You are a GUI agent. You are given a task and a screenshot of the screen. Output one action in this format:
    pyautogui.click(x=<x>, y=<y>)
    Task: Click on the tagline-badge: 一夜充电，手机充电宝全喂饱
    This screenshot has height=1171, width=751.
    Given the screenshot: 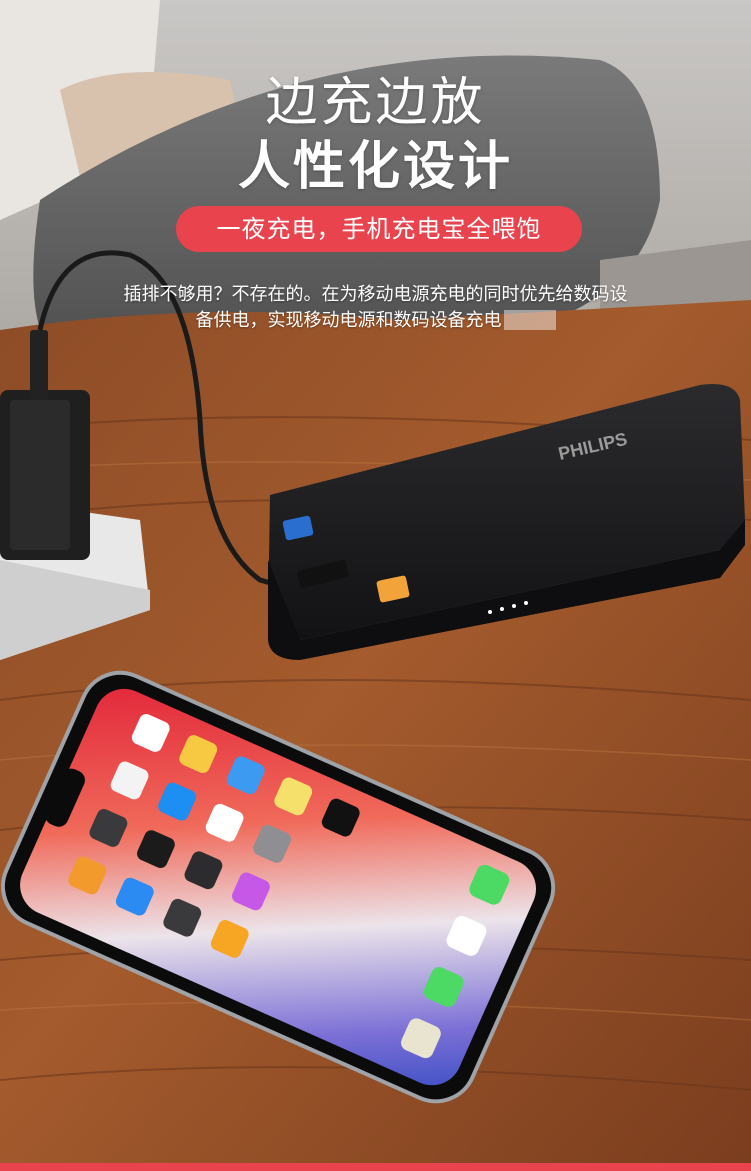 What is the action you would take?
    pyautogui.click(x=379, y=229)
    